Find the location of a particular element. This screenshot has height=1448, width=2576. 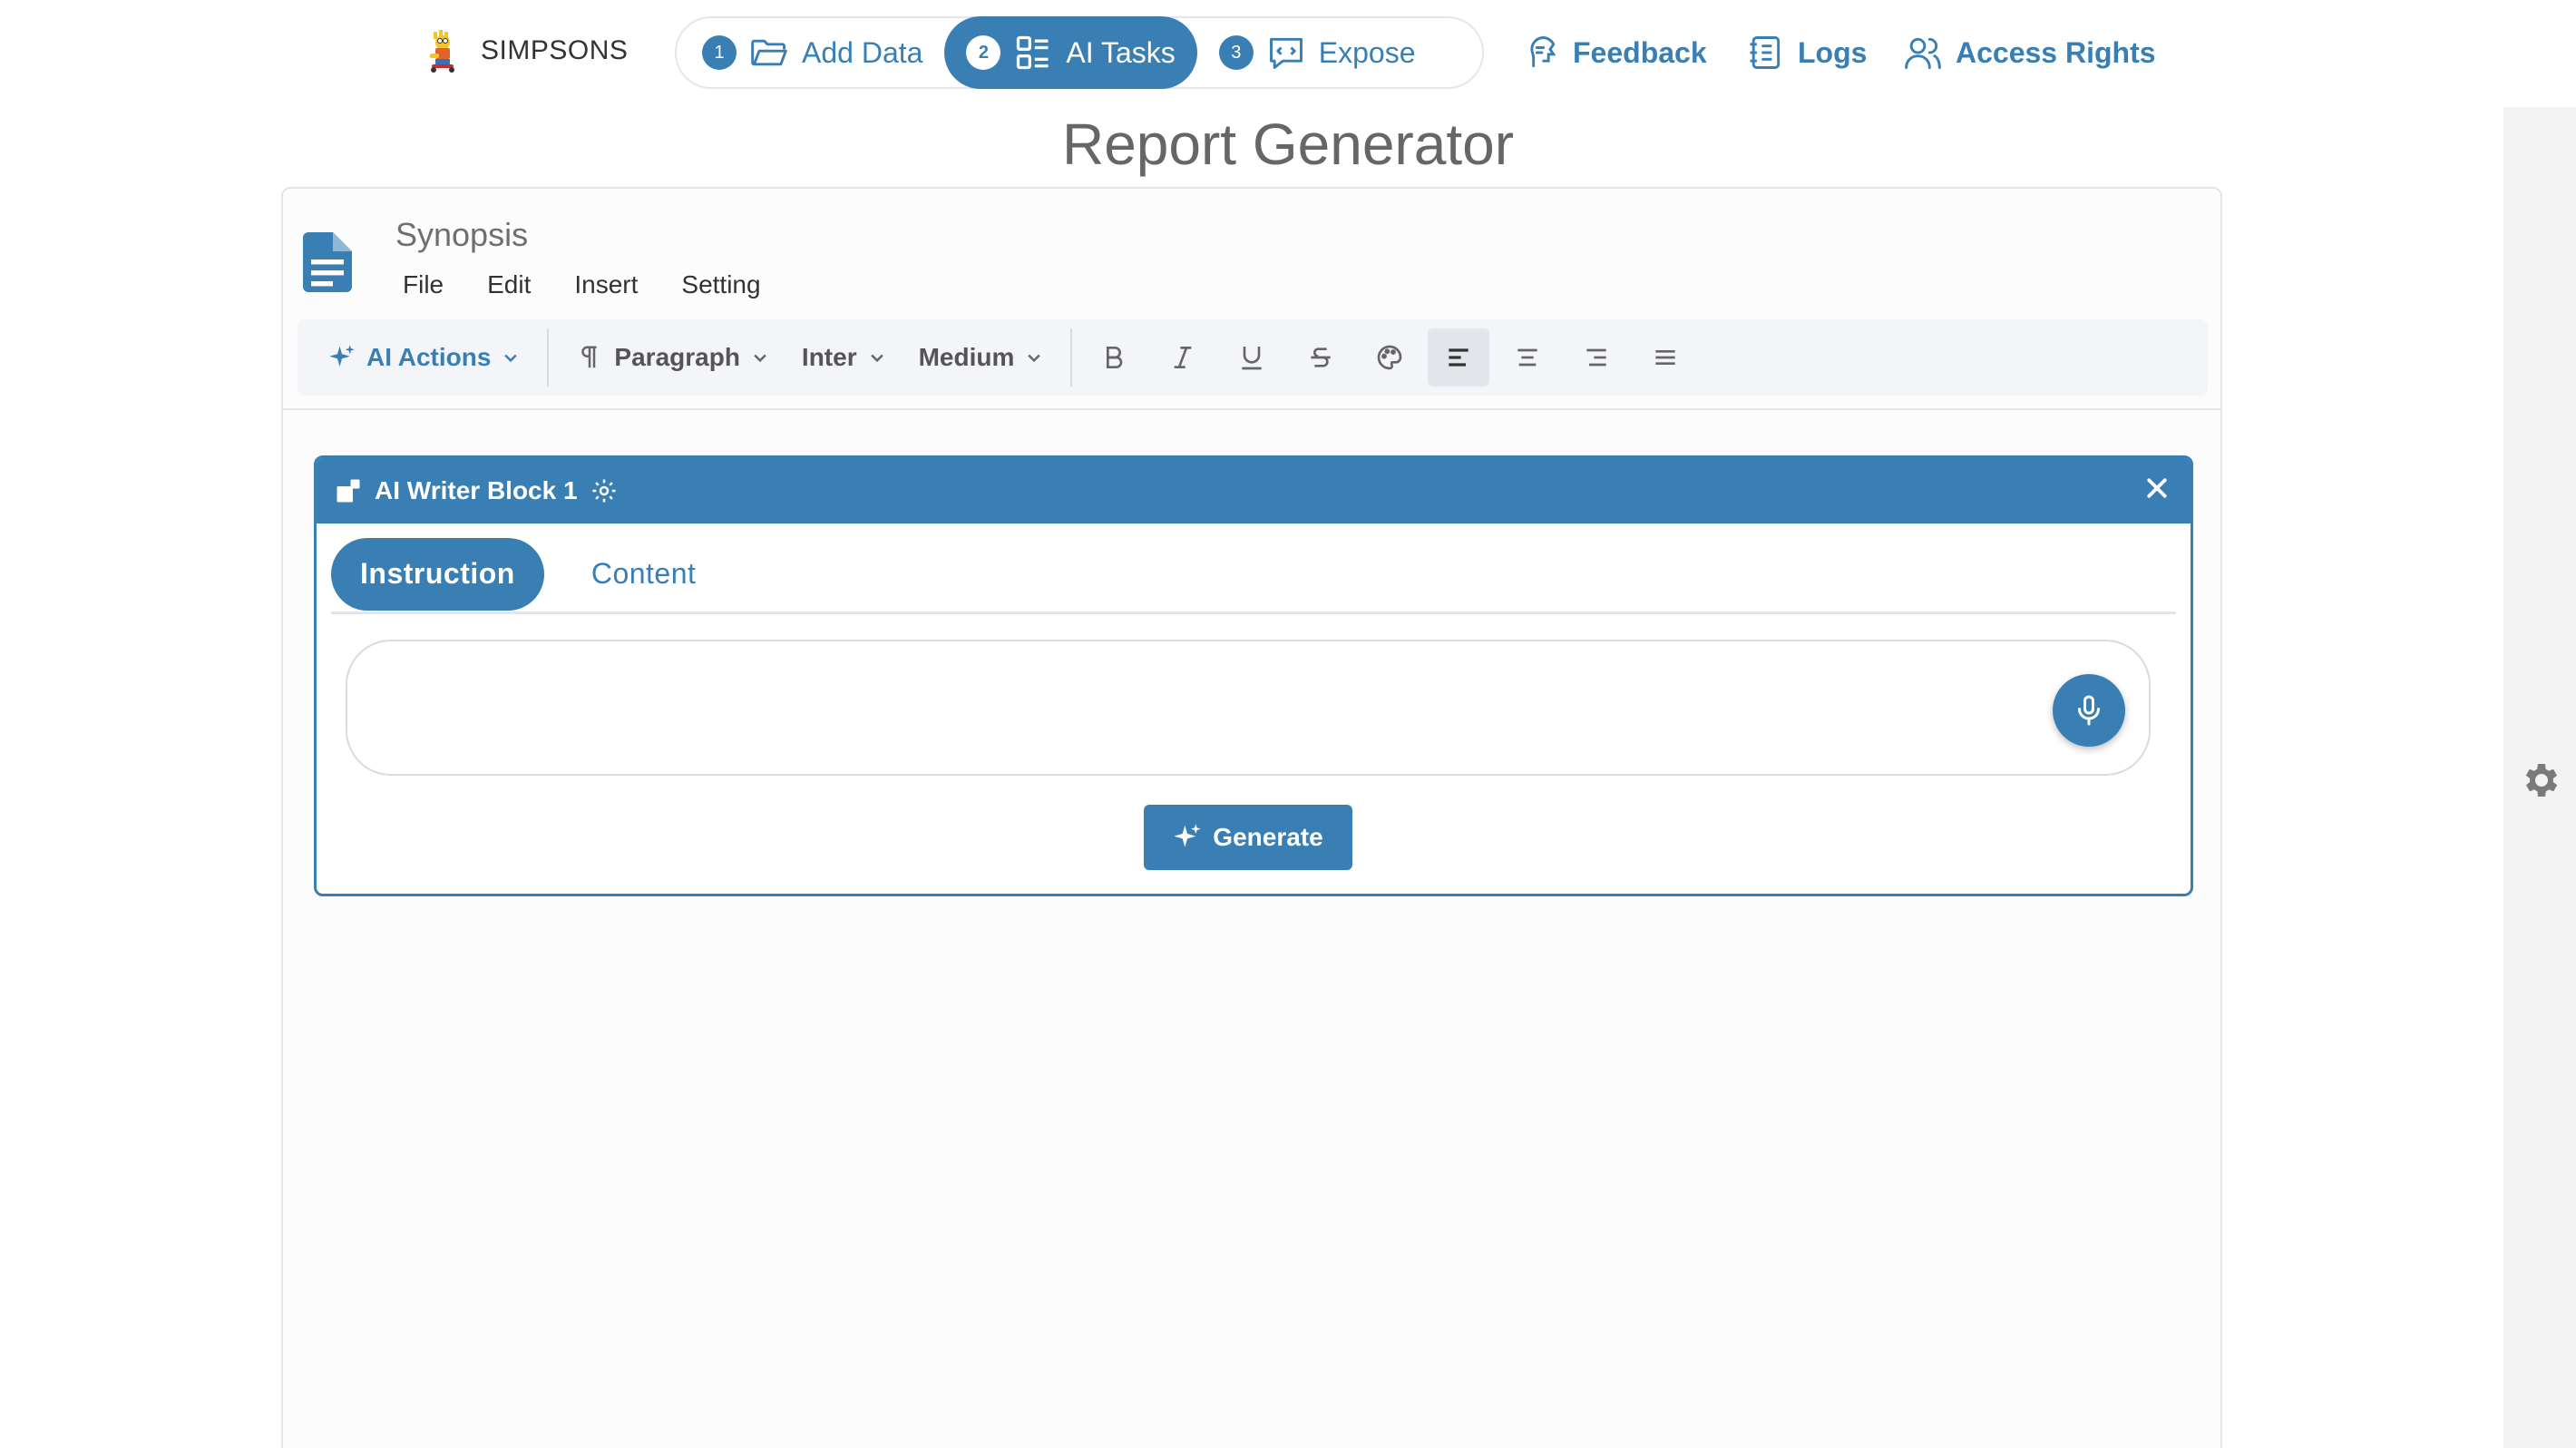

feedback-head-icon is located at coordinates (1543, 52).